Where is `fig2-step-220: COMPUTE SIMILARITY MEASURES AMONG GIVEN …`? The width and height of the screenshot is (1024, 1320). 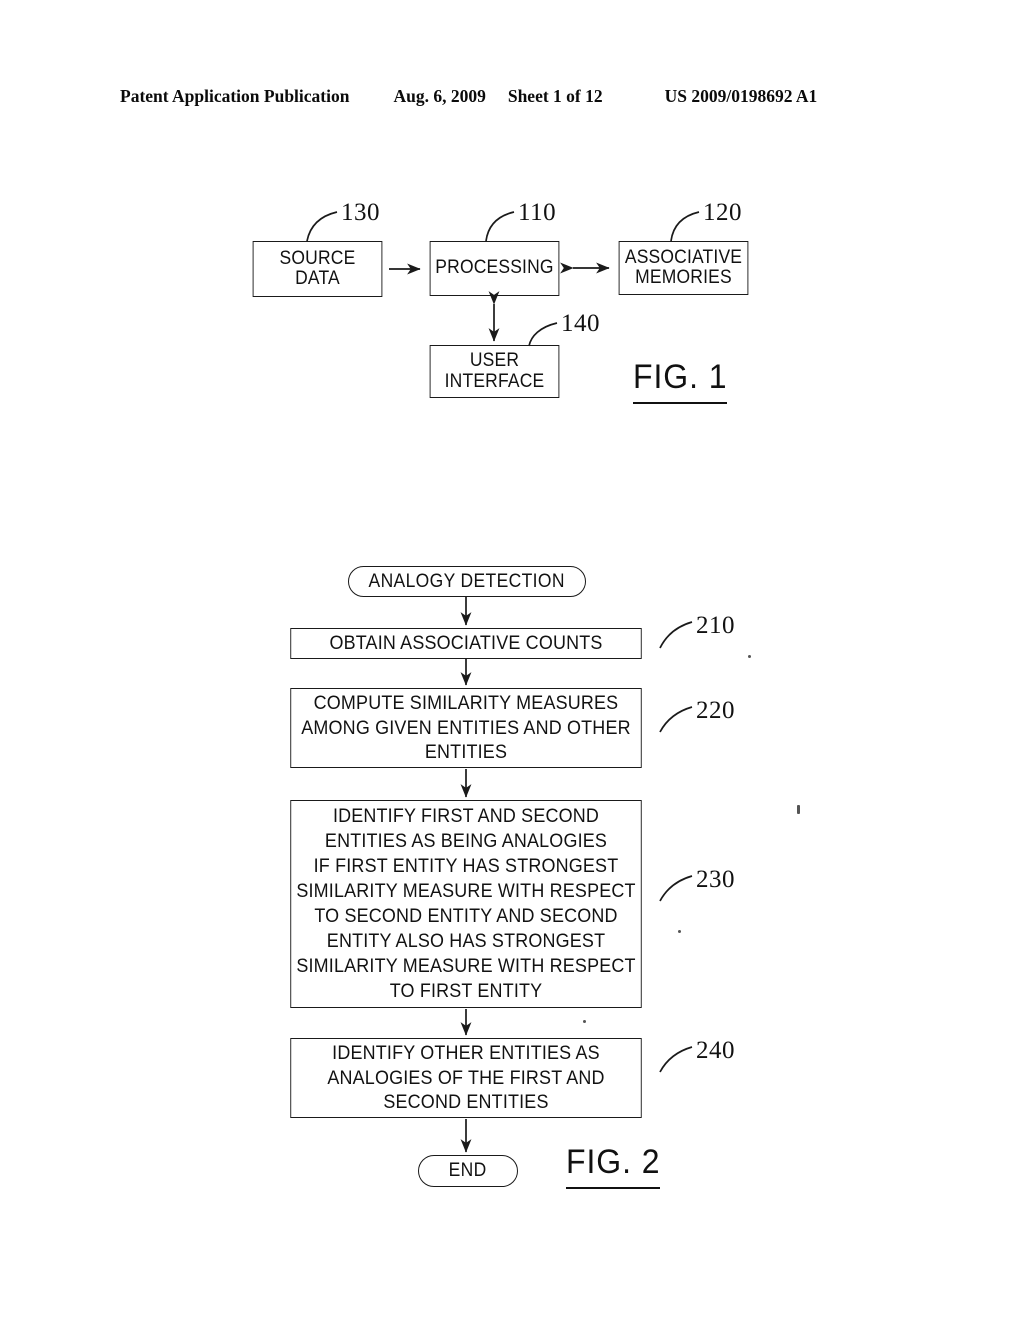 fig2-step-220: COMPUTE SIMILARITY MEASURES AMONG GIVEN … is located at coordinates (466, 728).